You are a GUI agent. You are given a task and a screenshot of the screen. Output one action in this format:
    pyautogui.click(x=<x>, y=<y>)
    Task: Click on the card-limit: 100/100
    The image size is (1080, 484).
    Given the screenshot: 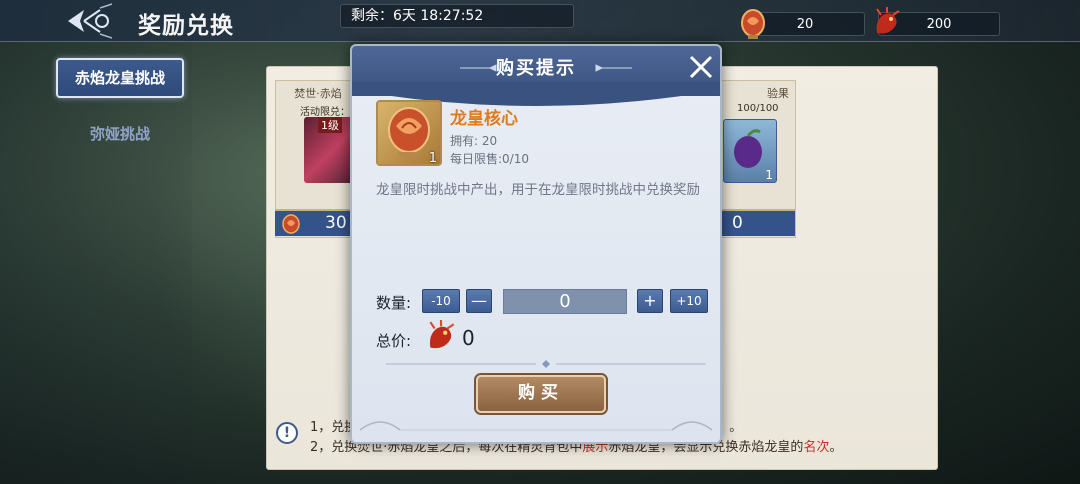 What is the action you would take?
    pyautogui.click(x=758, y=108)
    